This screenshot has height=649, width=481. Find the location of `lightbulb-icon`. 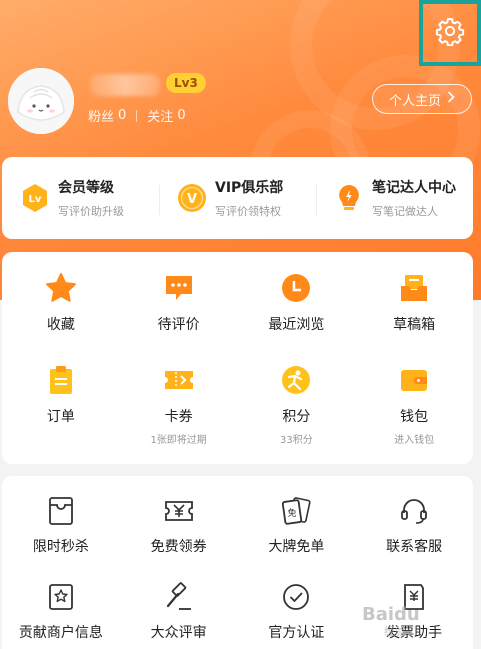

lightbulb-icon is located at coordinates (349, 198).